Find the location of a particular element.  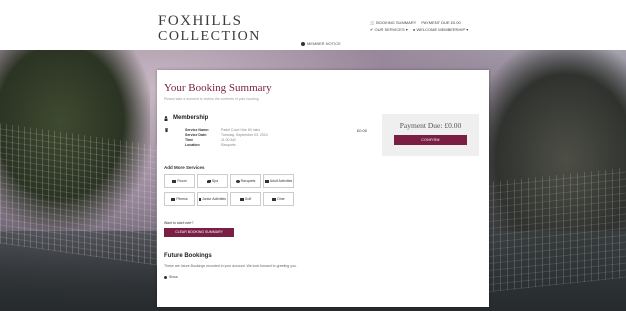

service-label: Golf is located at coordinates (248, 199).